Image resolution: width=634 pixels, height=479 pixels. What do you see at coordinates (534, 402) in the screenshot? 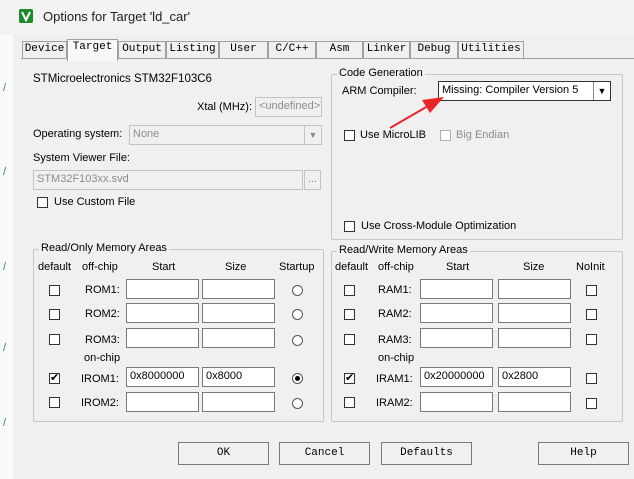
I see `iram2-size-field` at bounding box center [534, 402].